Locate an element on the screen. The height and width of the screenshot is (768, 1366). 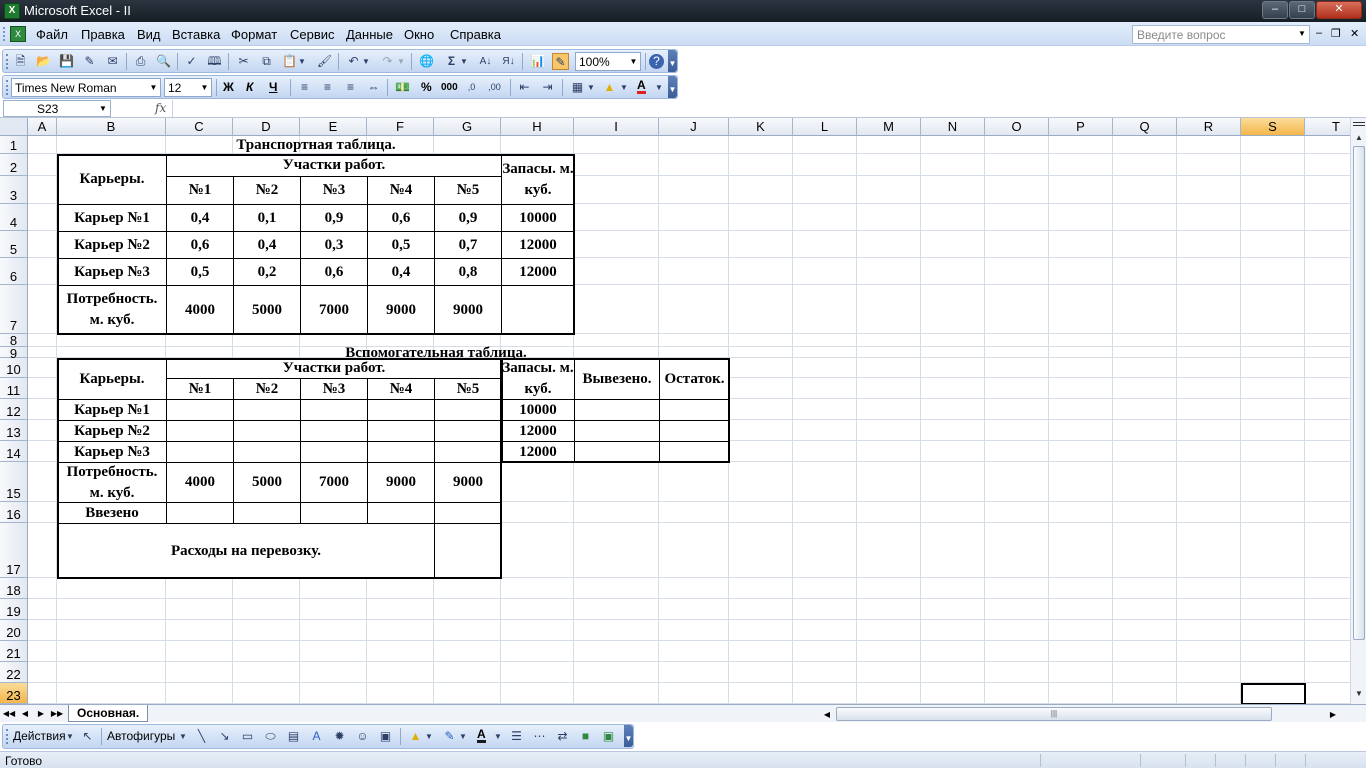
minimize-button: – is located at coordinates (1275, 10).